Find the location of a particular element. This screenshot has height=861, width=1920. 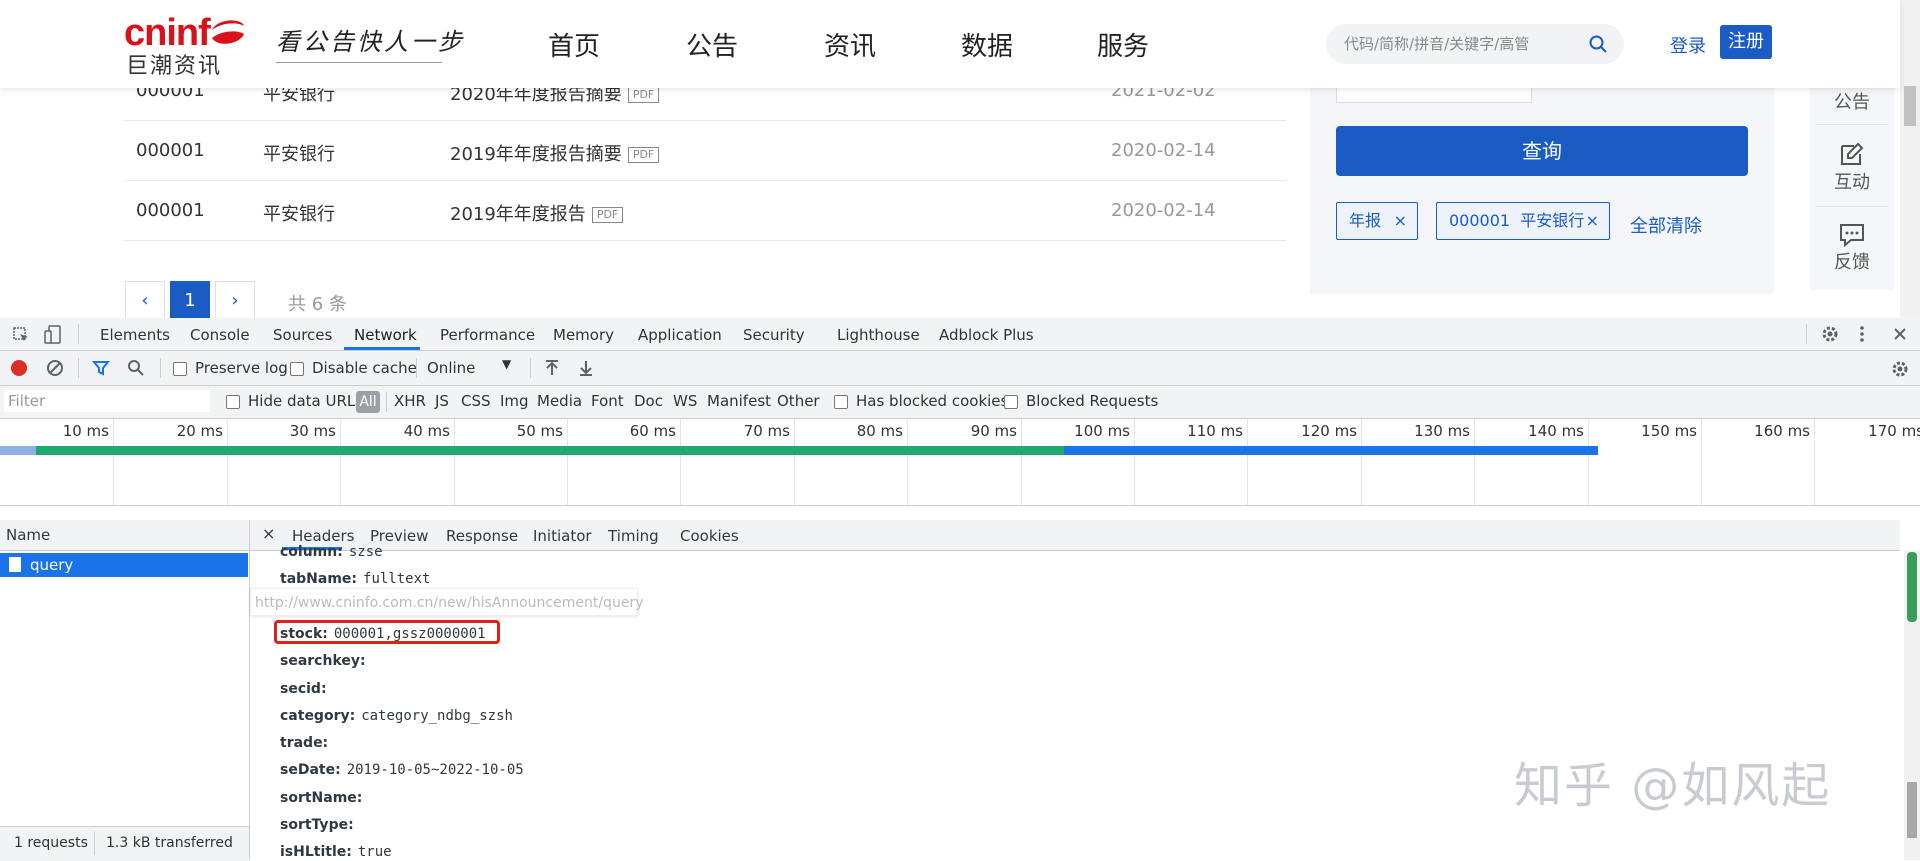

type-filter-manifest: Manifest is located at coordinates (739, 401).